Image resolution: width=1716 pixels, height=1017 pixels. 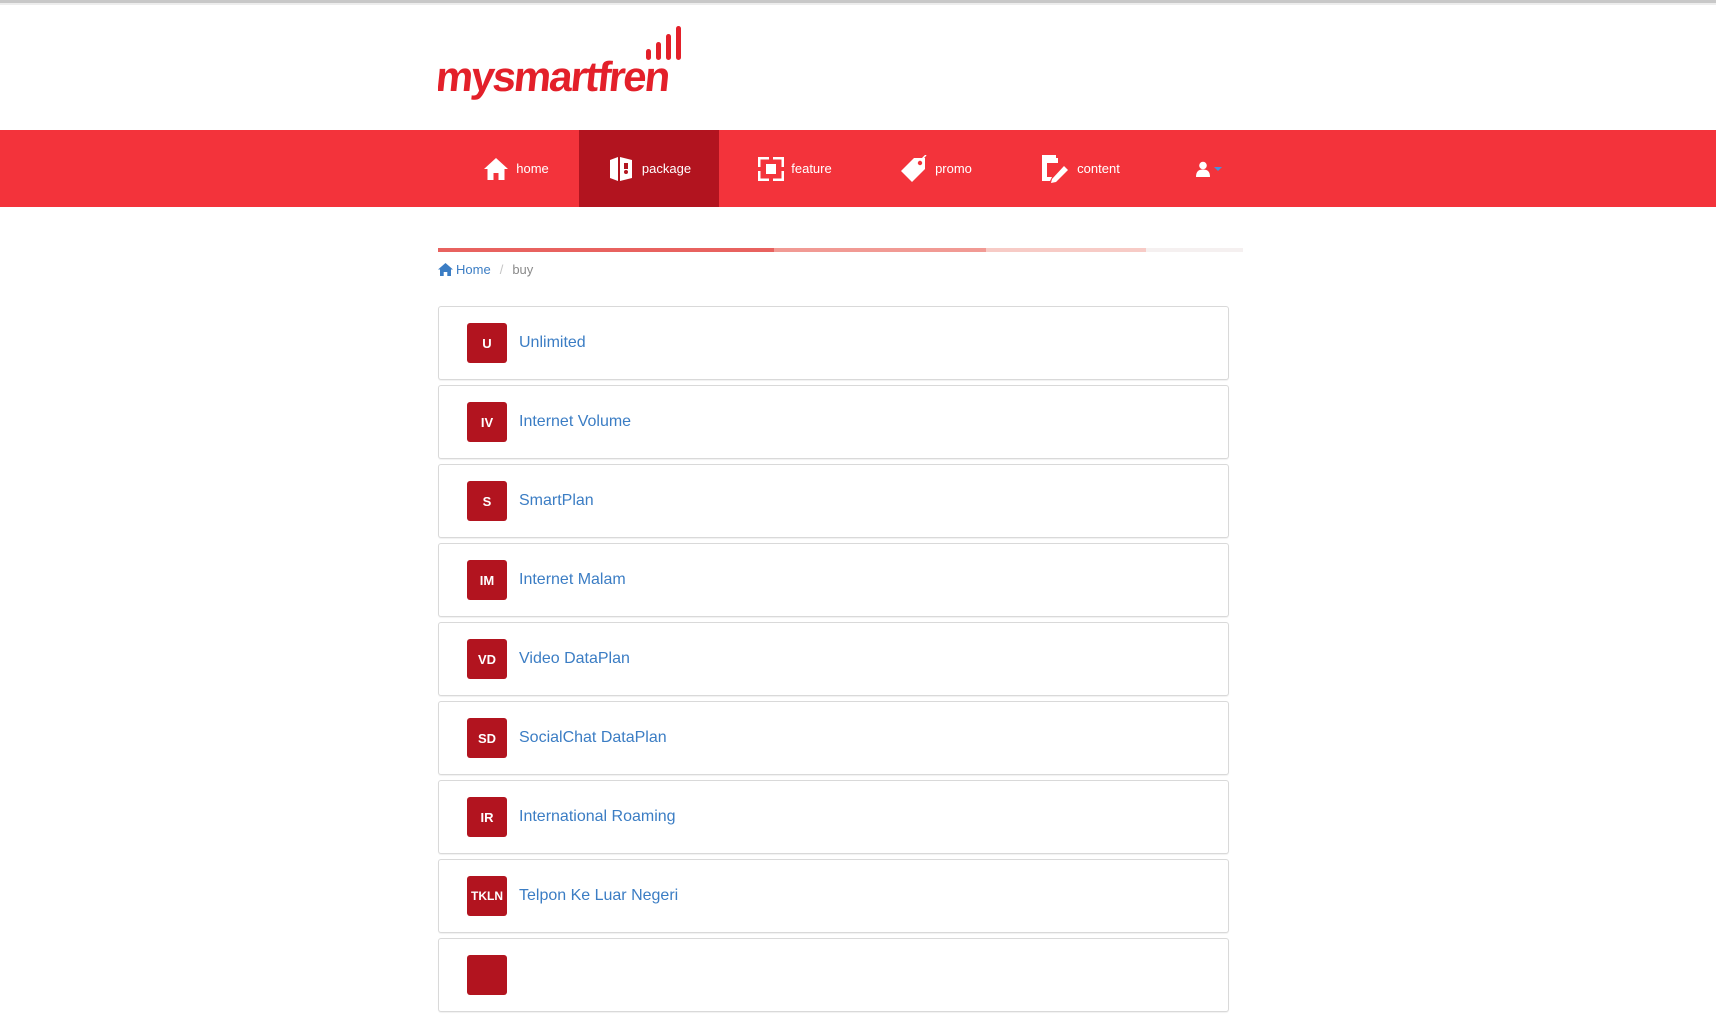 What do you see at coordinates (487, 738) in the screenshot?
I see `package-badge: SD` at bounding box center [487, 738].